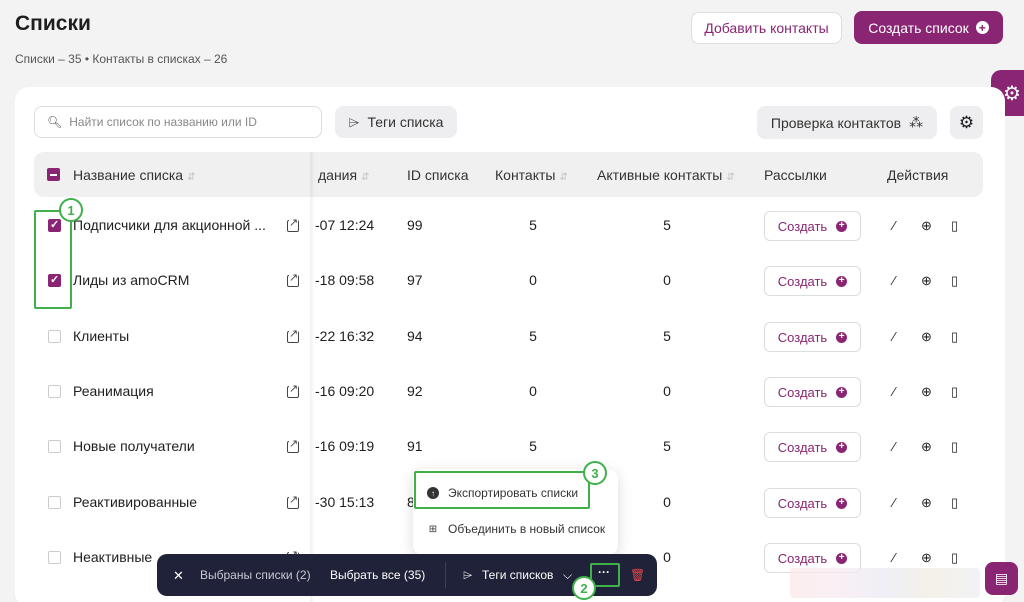 The image size is (1024, 602). What do you see at coordinates (415, 391) in the screenshot?
I see `list-id: 92` at bounding box center [415, 391].